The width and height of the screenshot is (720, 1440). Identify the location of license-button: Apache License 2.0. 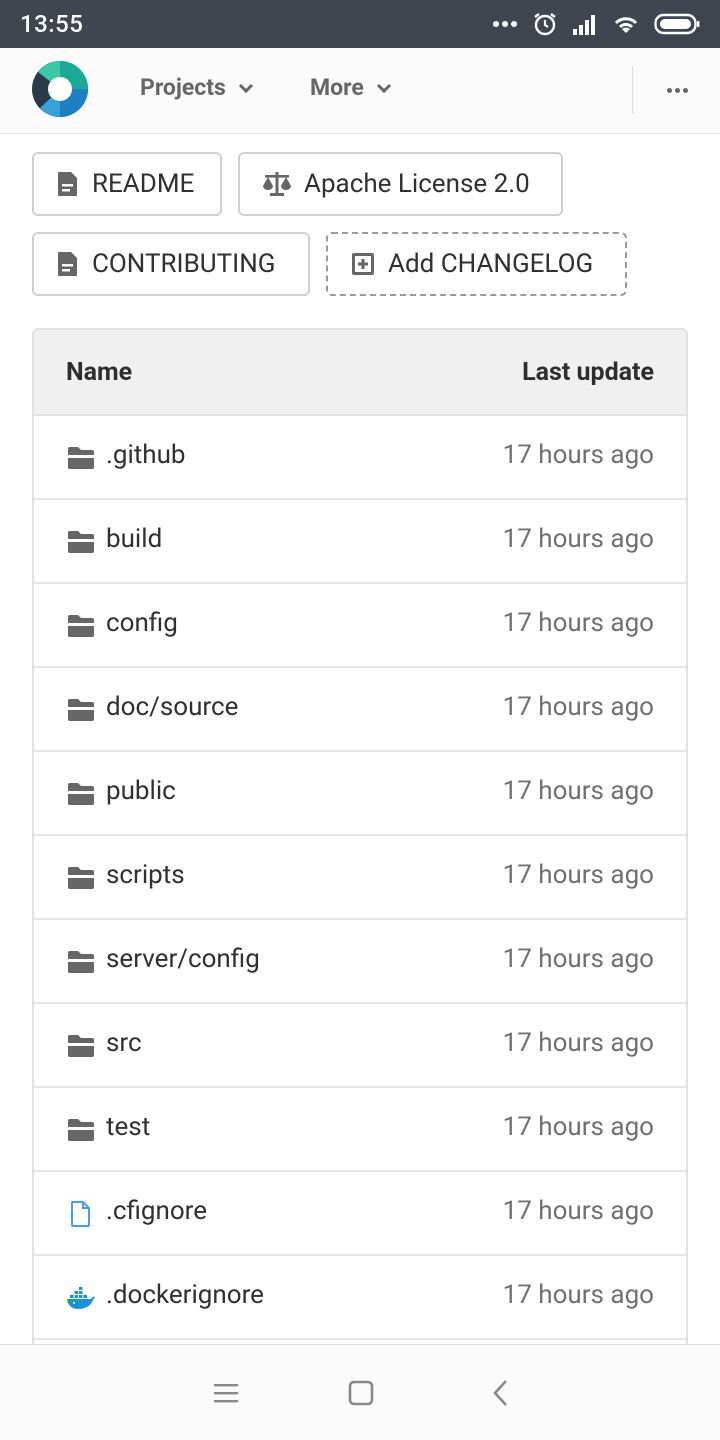
(400, 184).